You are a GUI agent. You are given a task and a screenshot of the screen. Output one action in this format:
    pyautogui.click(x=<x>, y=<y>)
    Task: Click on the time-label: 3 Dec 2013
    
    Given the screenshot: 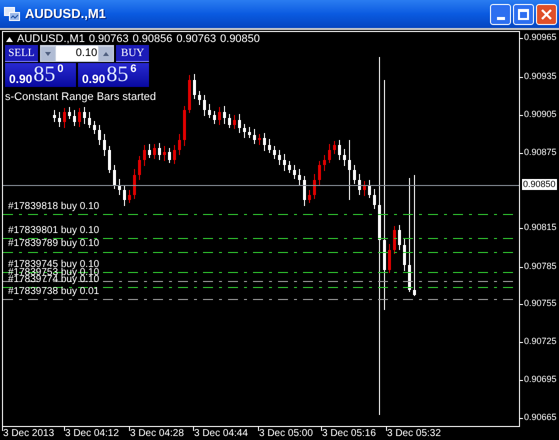 What is the action you would take?
    pyautogui.click(x=28, y=434)
    